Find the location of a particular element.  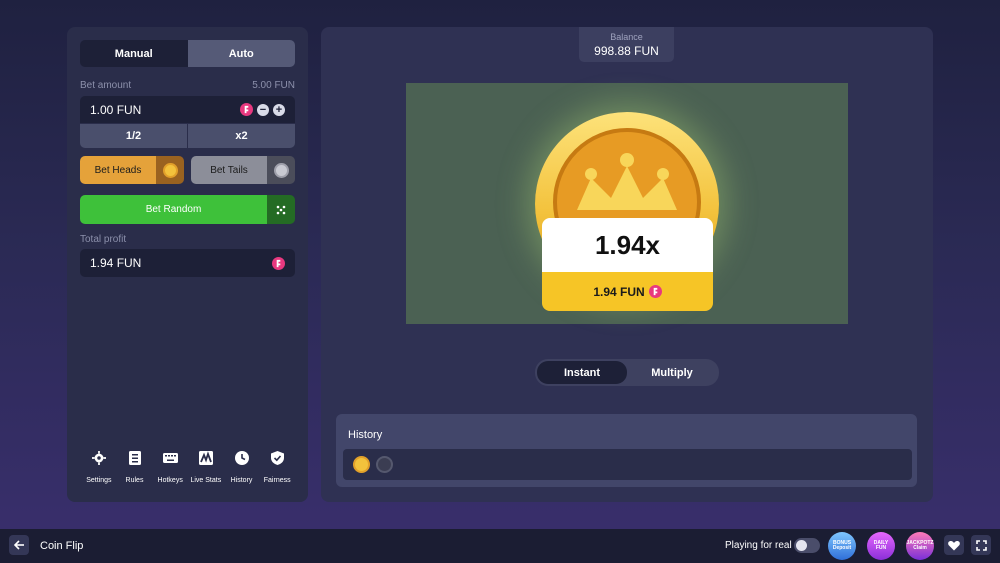

bet-multiplier-row: 1/2 x2 is located at coordinates (187, 136).